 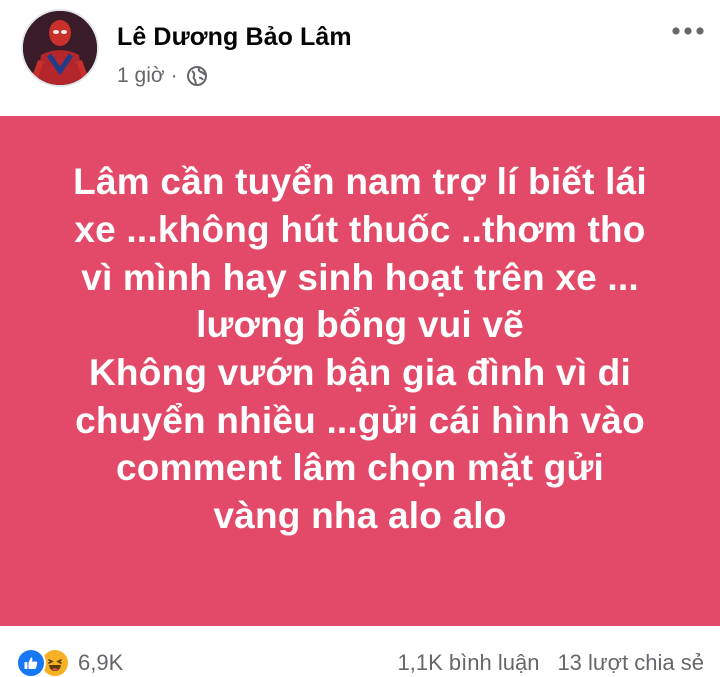 What do you see at coordinates (101, 662) in the screenshot?
I see `reaction-count: 6,9K` at bounding box center [101, 662].